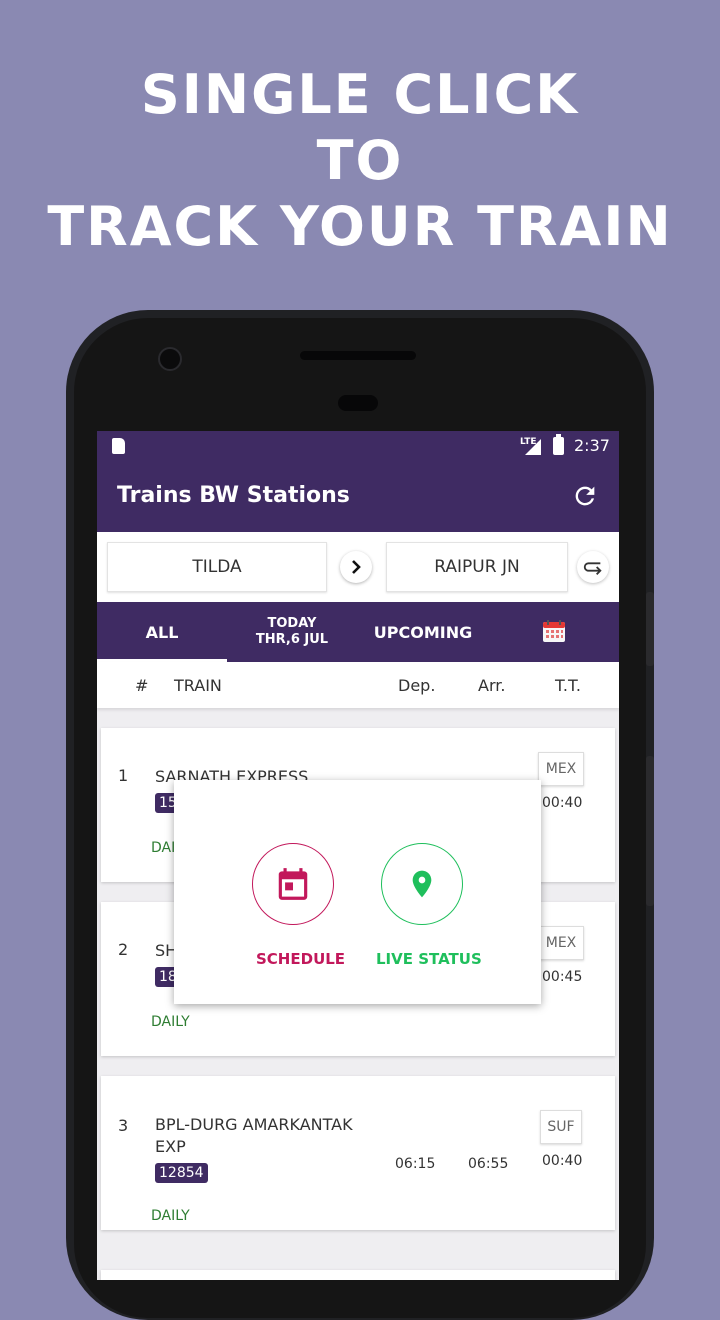 This screenshot has width=720, height=1320. I want to click on schedule-label: SCHEDULE, so click(300, 959).